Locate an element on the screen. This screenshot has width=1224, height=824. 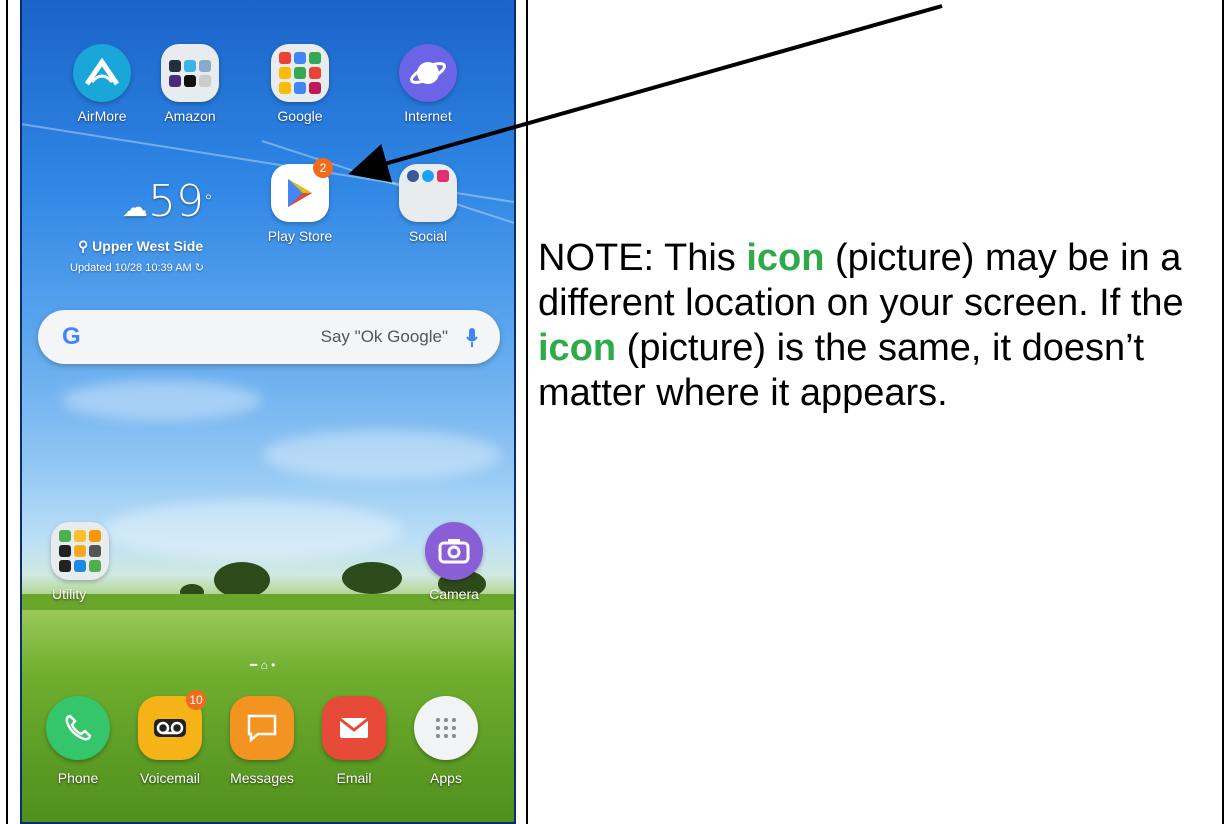
dock-apps: Apps is located at coordinates (446, 741).